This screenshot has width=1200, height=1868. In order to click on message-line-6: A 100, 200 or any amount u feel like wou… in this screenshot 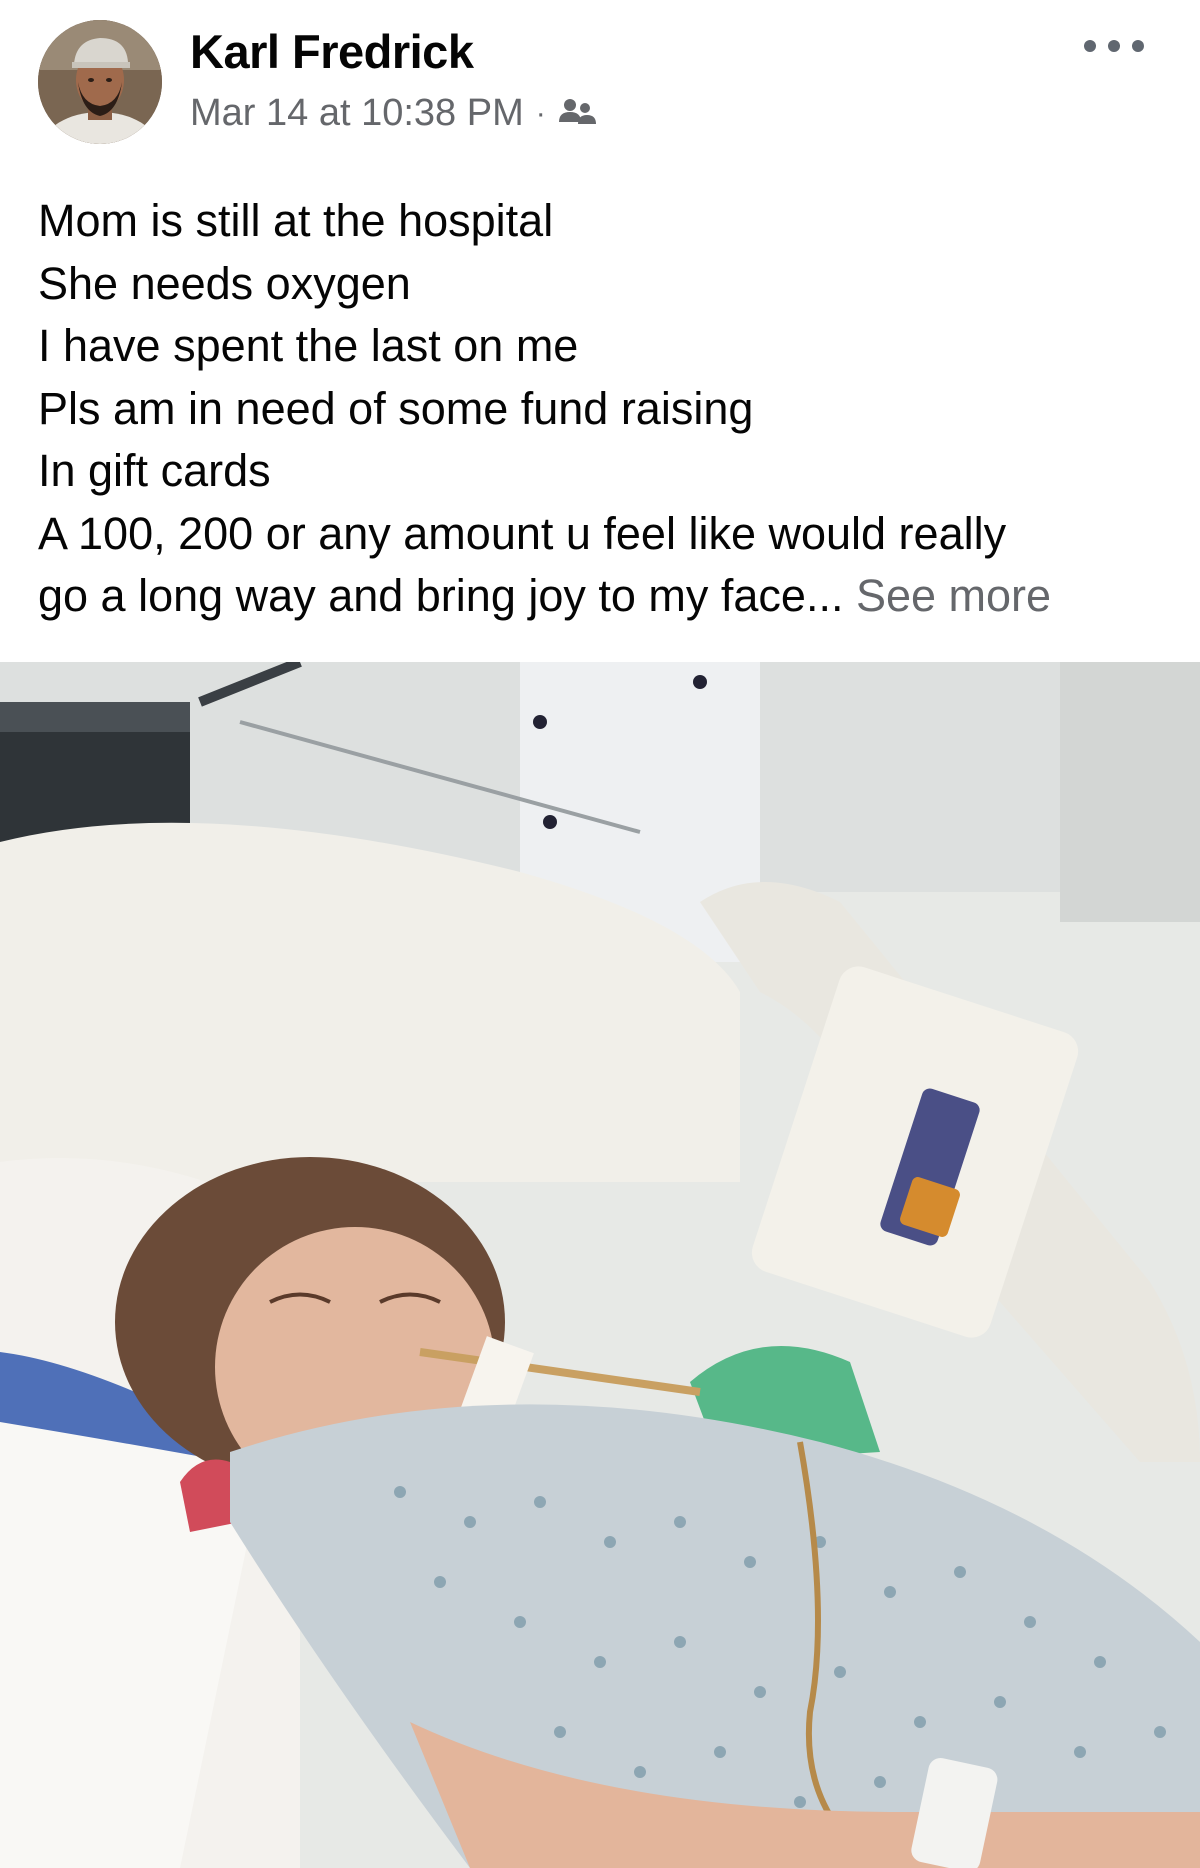, I will do `click(522, 533)`.